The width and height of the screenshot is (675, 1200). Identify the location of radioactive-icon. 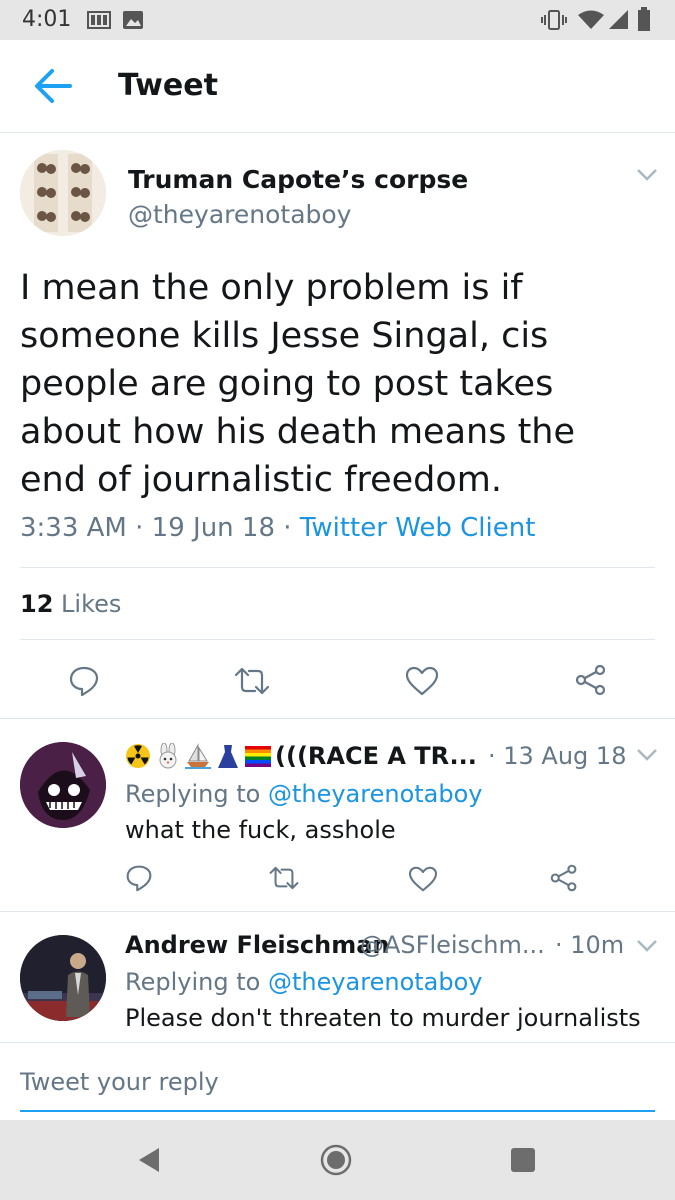
(138, 756).